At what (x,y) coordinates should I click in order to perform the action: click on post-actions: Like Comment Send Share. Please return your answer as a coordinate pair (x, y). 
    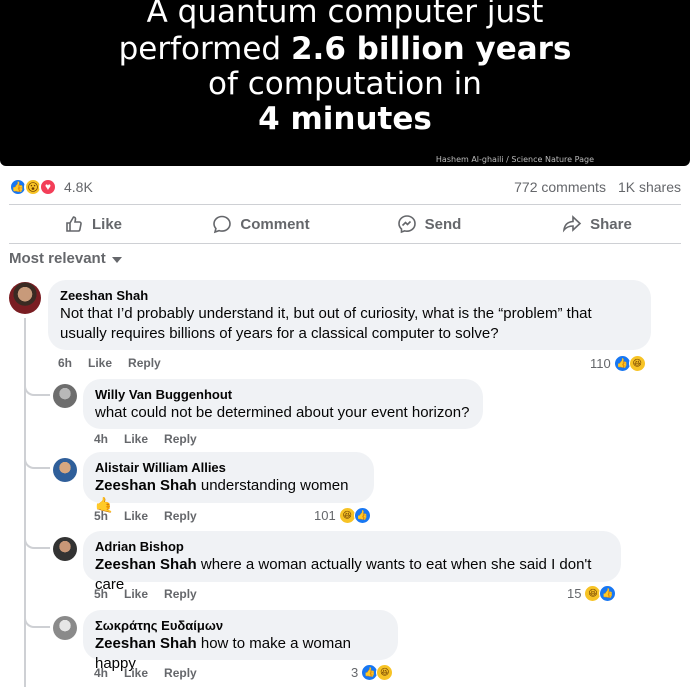
    Looking at the image, I should click on (345, 224).